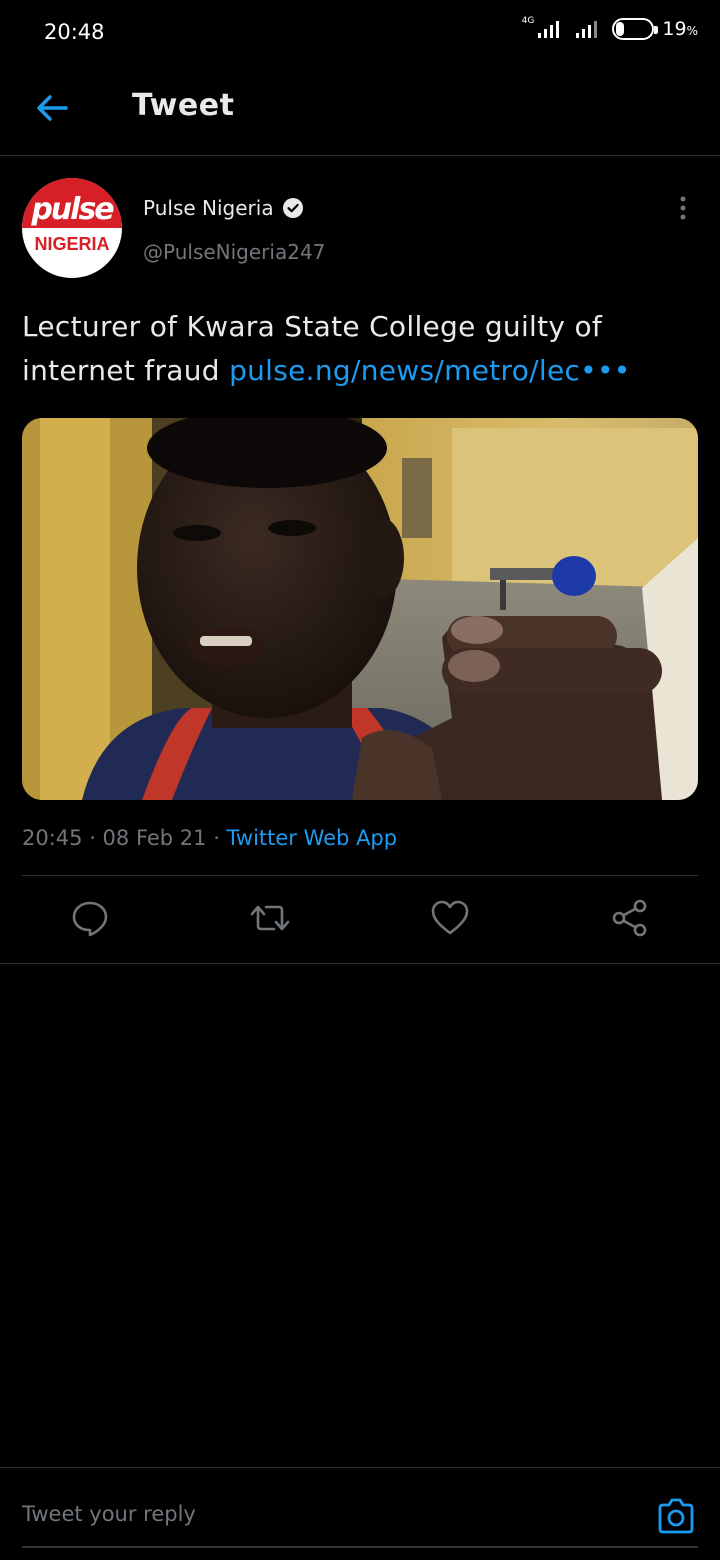 This screenshot has height=1560, width=720. What do you see at coordinates (124, 838) in the screenshot?
I see `tweet-timestamp: 20:45 · 08 Feb 21 ·` at bounding box center [124, 838].